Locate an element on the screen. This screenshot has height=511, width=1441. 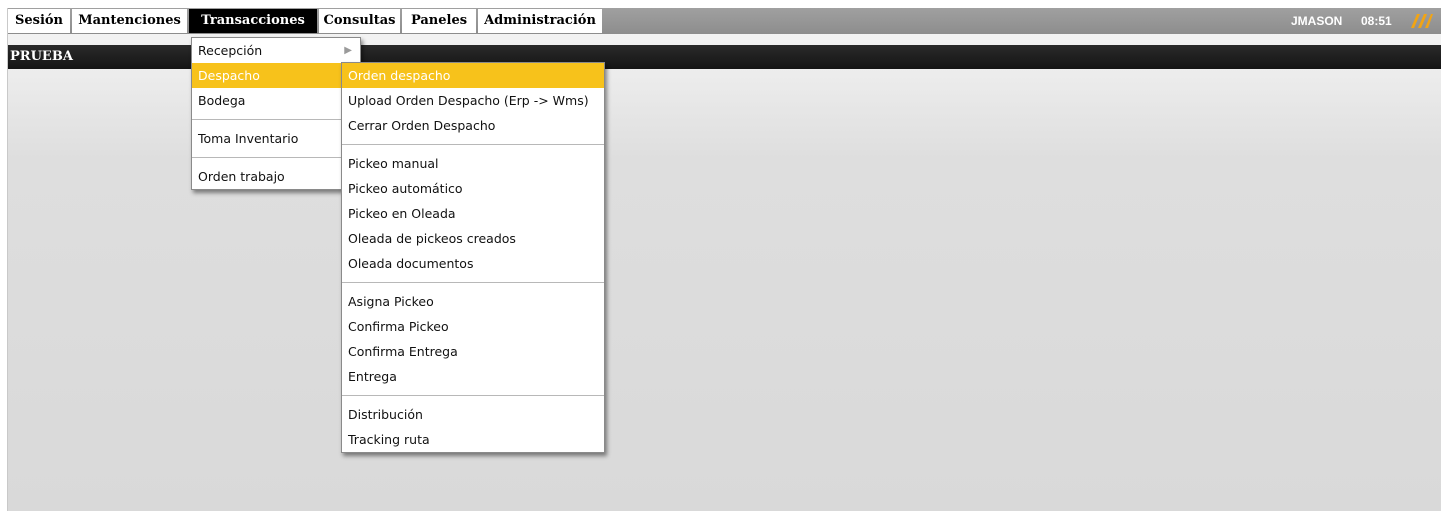
menu-item-bodega: Bodega is located at coordinates (276, 100).